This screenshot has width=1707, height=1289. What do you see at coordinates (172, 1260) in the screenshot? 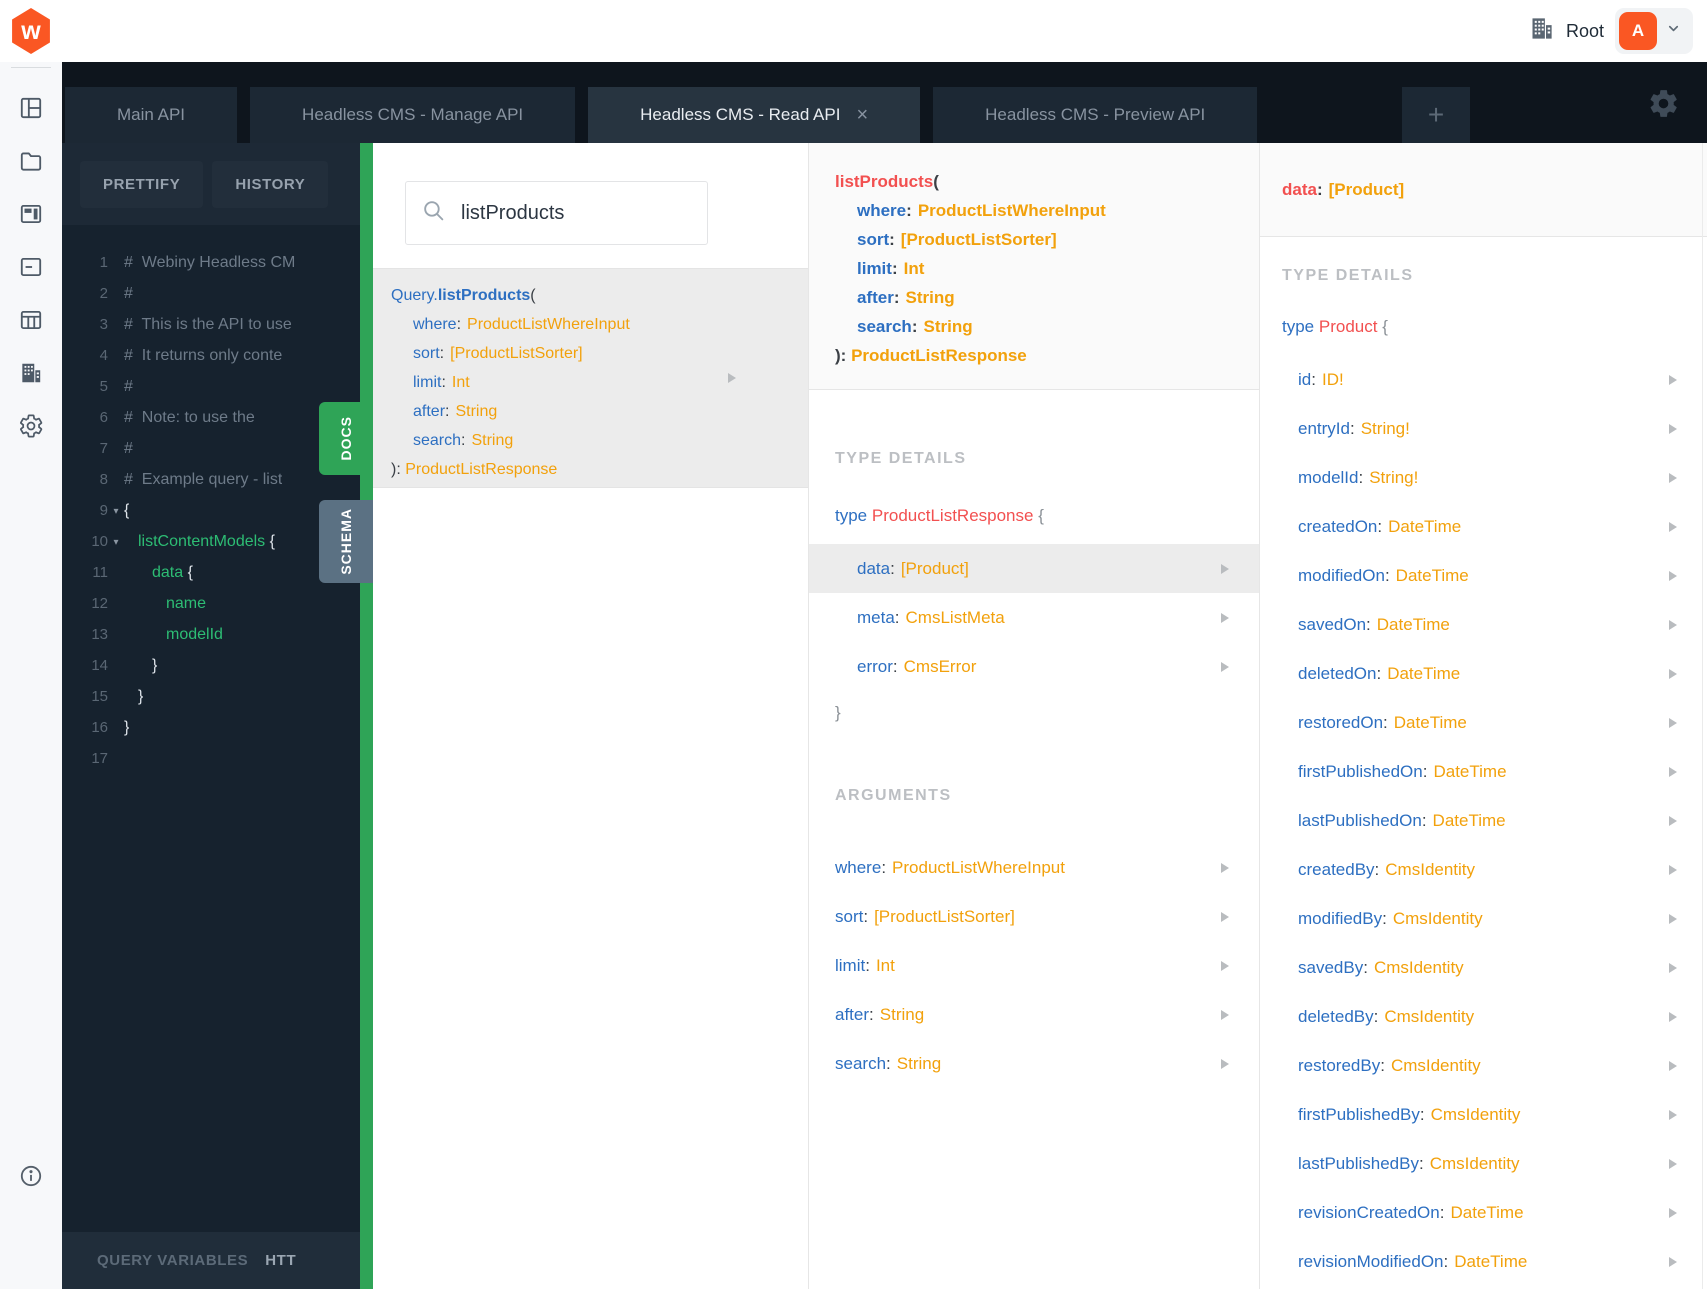
I see `query-variables-tab: QUERY VARIABLES` at bounding box center [172, 1260].